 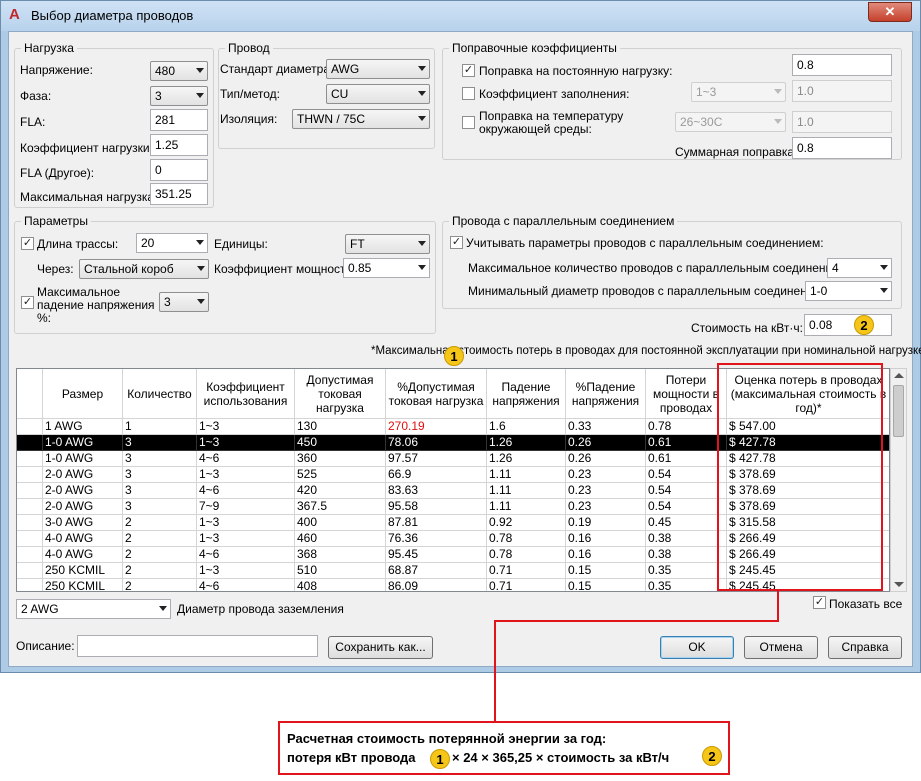 What do you see at coordinates (730, 122) in the screenshot?
I see `temp-select: 26~30C` at bounding box center [730, 122].